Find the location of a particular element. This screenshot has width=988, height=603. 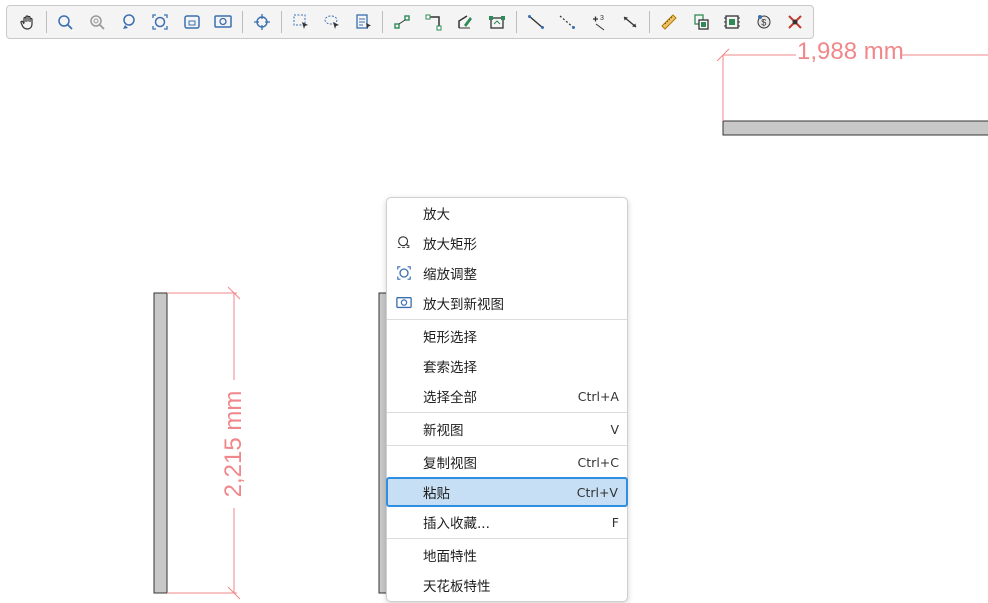

menu-item: 插入收藏... F is located at coordinates (507, 522).